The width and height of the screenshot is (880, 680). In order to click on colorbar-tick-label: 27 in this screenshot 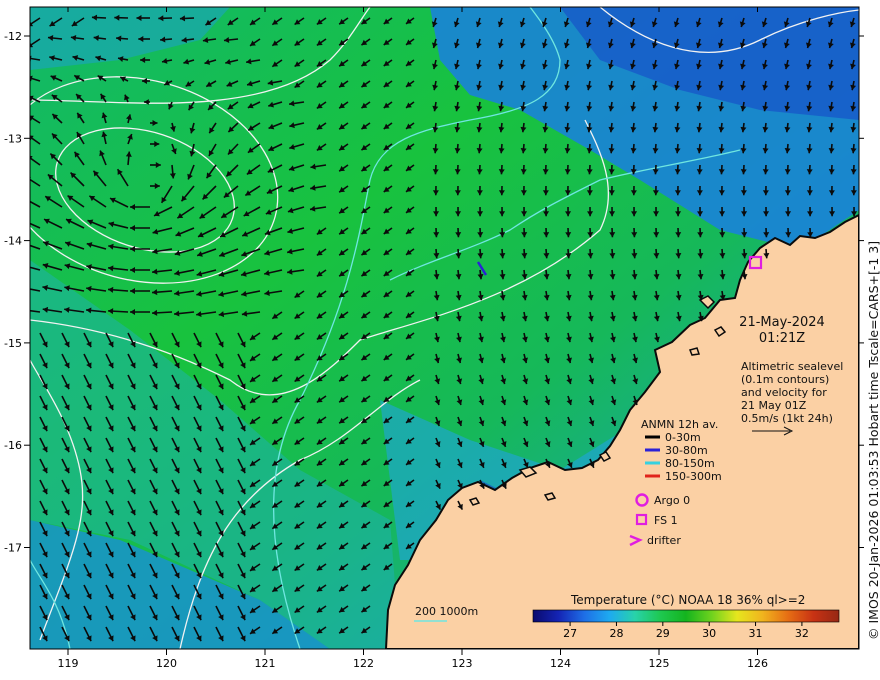, I will do `click(570, 633)`.